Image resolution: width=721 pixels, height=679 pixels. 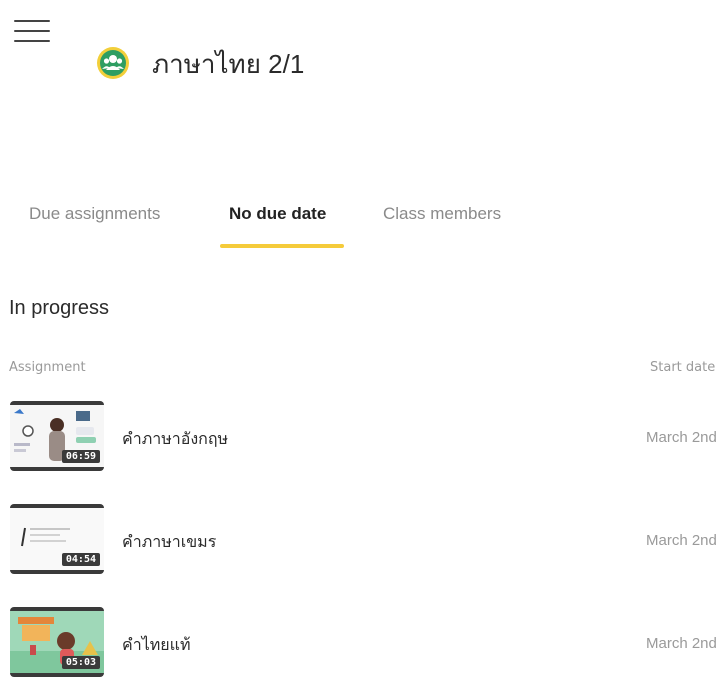 I want to click on video-duration: 05:03, so click(x=80, y=662).